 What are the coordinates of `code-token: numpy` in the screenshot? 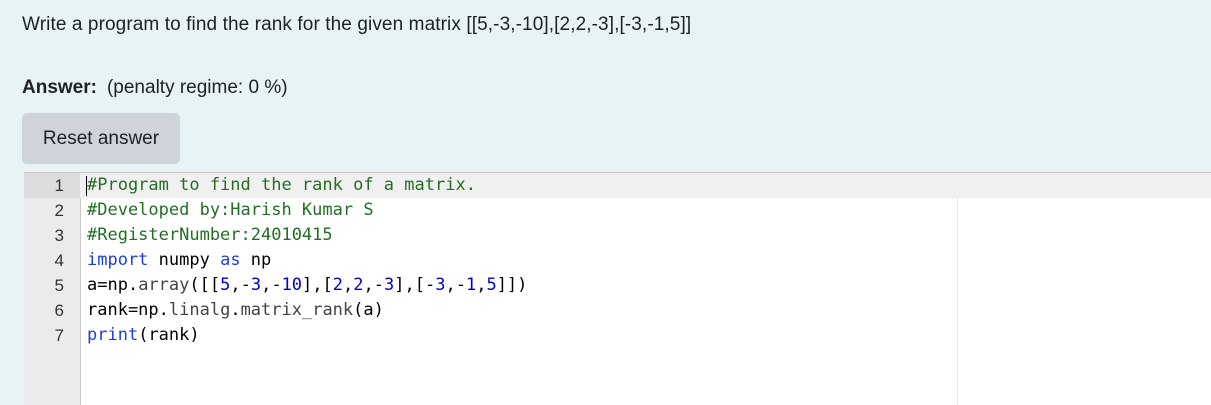 It's located at (184, 260).